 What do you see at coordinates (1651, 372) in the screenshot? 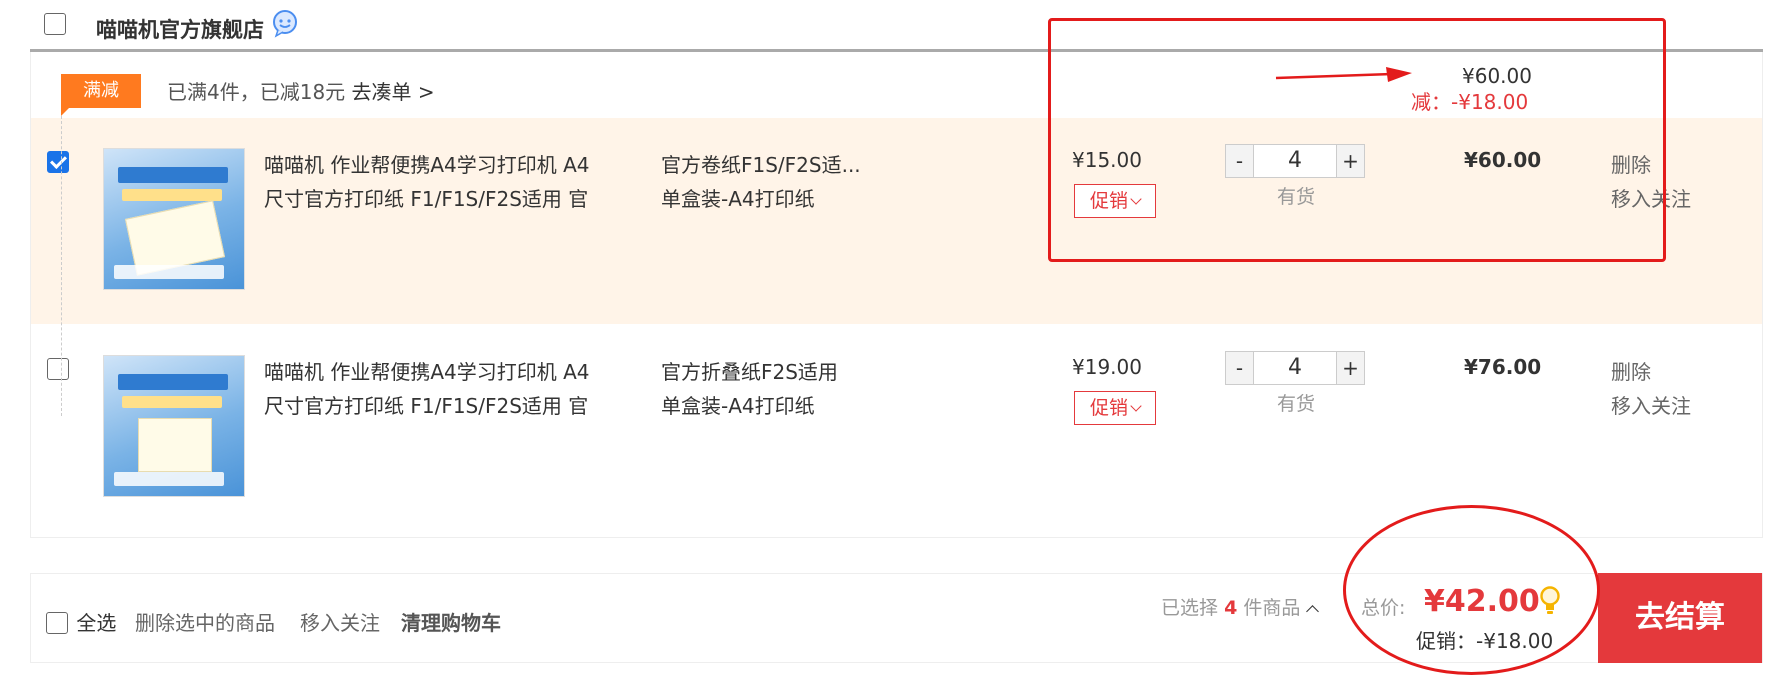
I see `delete-link: 删除` at bounding box center [1651, 372].